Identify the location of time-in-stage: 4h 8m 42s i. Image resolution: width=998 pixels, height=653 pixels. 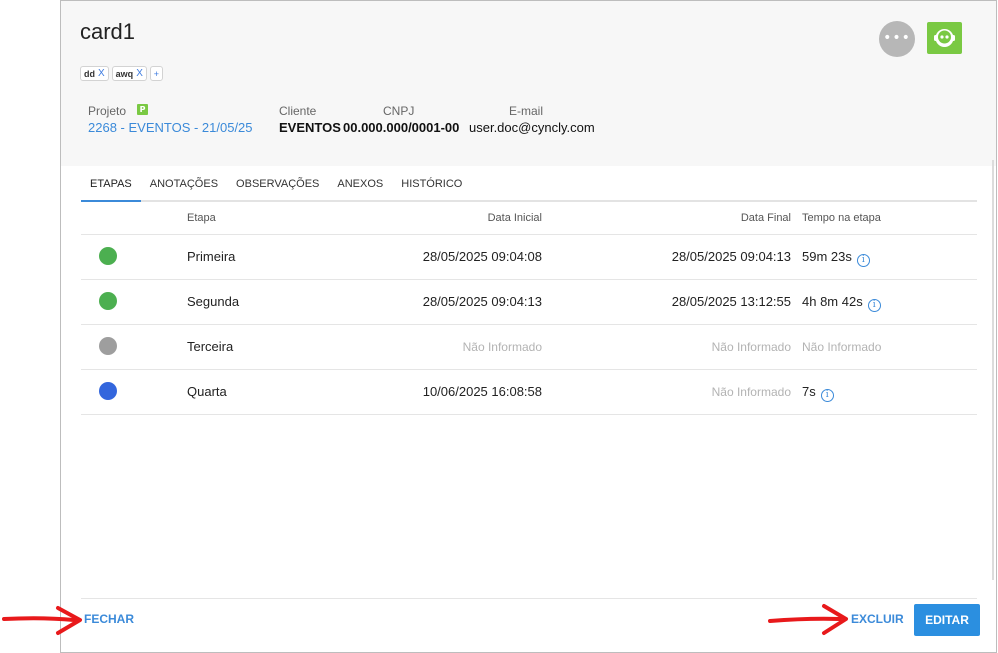
(841, 303).